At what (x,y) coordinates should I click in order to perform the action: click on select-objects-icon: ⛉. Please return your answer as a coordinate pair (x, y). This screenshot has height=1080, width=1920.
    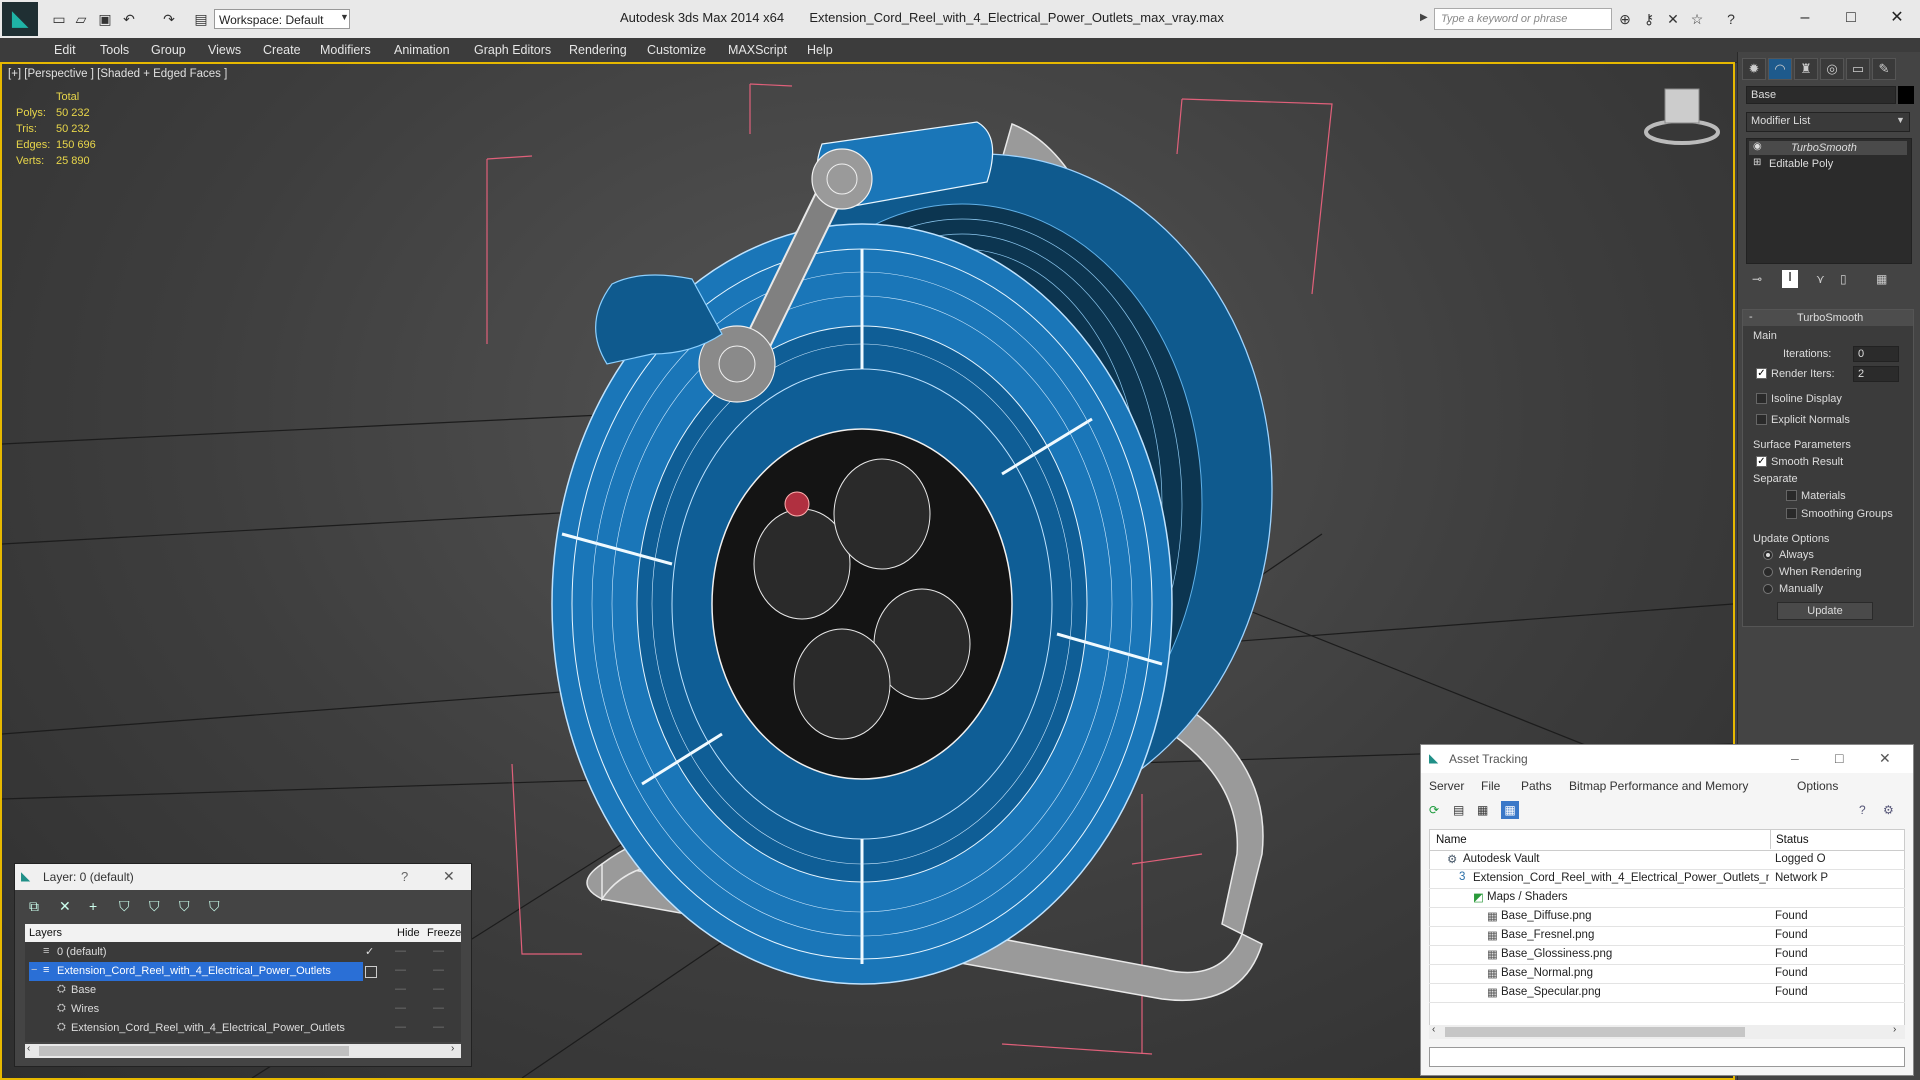
    Looking at the image, I should click on (124, 906).